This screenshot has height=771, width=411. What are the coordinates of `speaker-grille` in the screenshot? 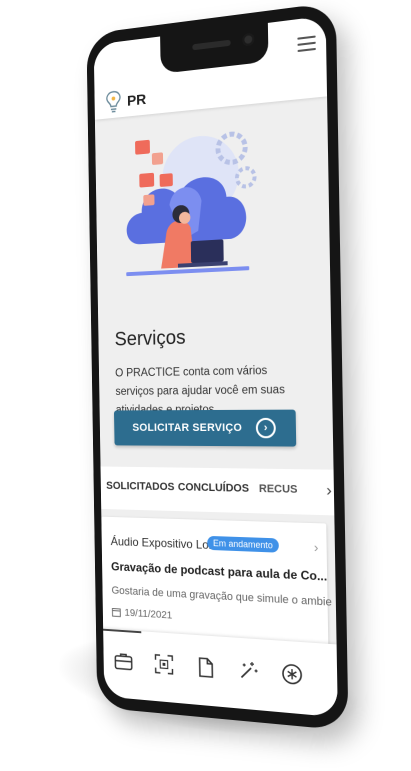 It's located at (211, 45).